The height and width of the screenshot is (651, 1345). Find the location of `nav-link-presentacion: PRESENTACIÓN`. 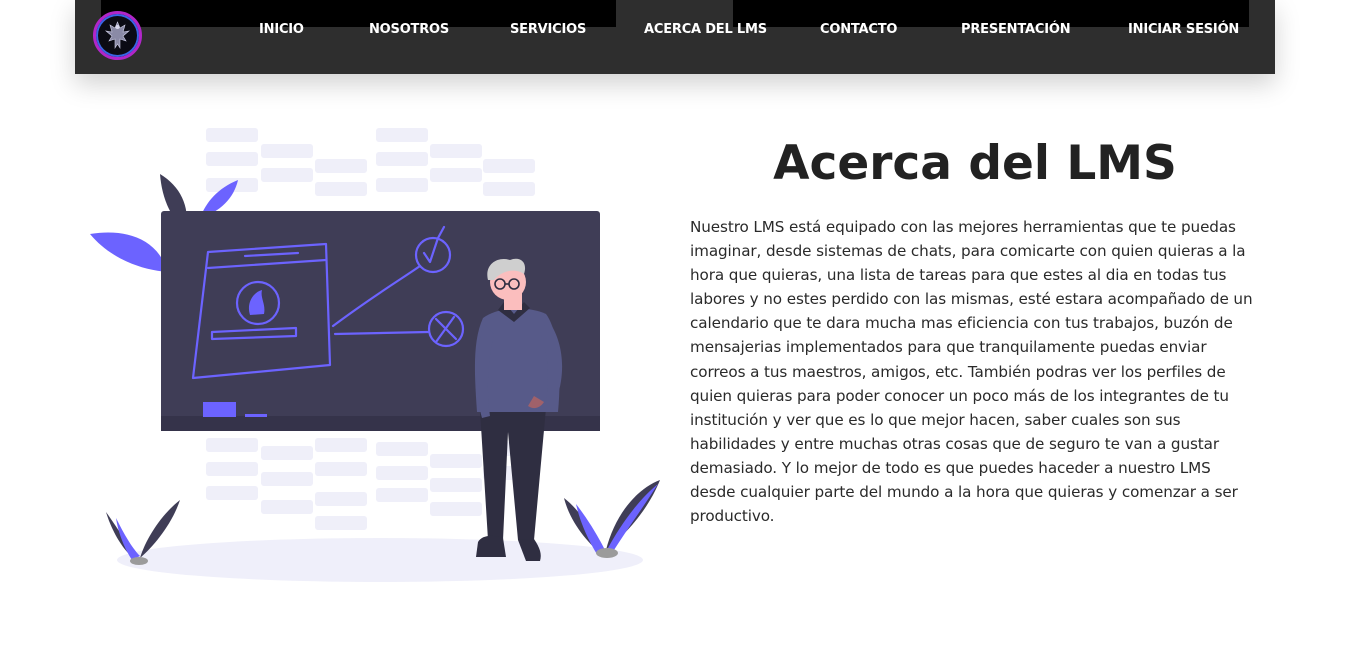

nav-link-presentacion: PRESENTACIÓN is located at coordinates (1016, 29).